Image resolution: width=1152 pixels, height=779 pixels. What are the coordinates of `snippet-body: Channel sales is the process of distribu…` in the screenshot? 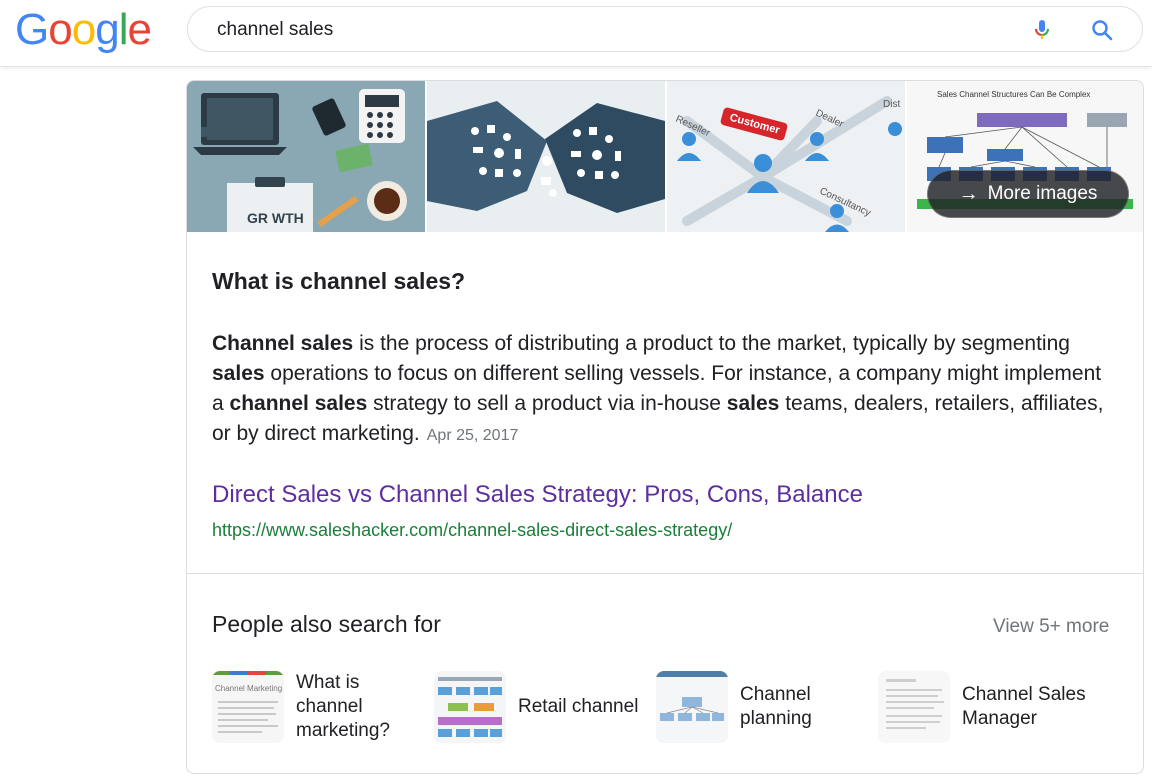 It's located at (657, 388).